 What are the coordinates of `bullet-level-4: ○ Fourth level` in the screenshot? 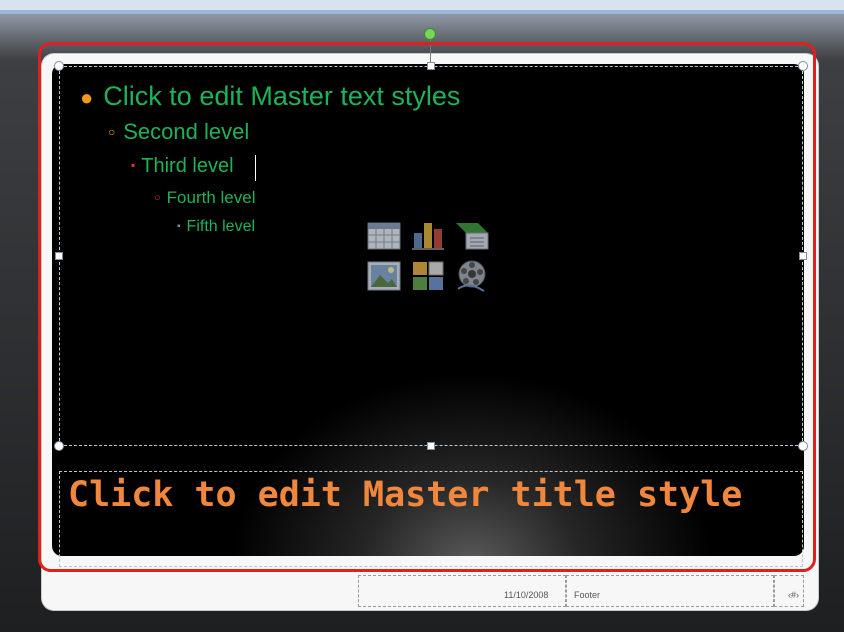 It's located at (204, 198).